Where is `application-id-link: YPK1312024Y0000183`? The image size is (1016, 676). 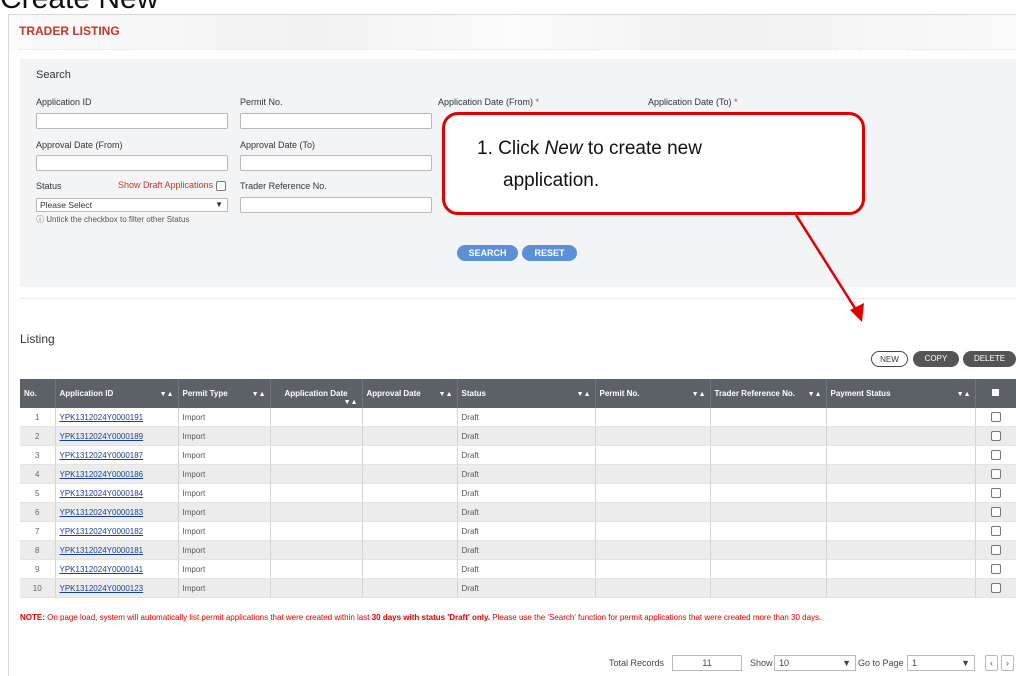
application-id-link: YPK1312024Y0000183 is located at coordinates (102, 512).